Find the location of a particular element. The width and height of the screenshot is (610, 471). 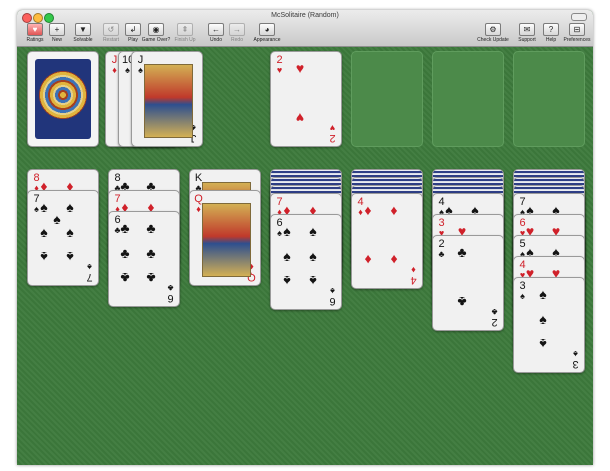

tableau-card: 6 ♣ 6 ♣ ♣ ♣ ♣ ♣ ♣ ♣ is located at coordinates (144, 259).